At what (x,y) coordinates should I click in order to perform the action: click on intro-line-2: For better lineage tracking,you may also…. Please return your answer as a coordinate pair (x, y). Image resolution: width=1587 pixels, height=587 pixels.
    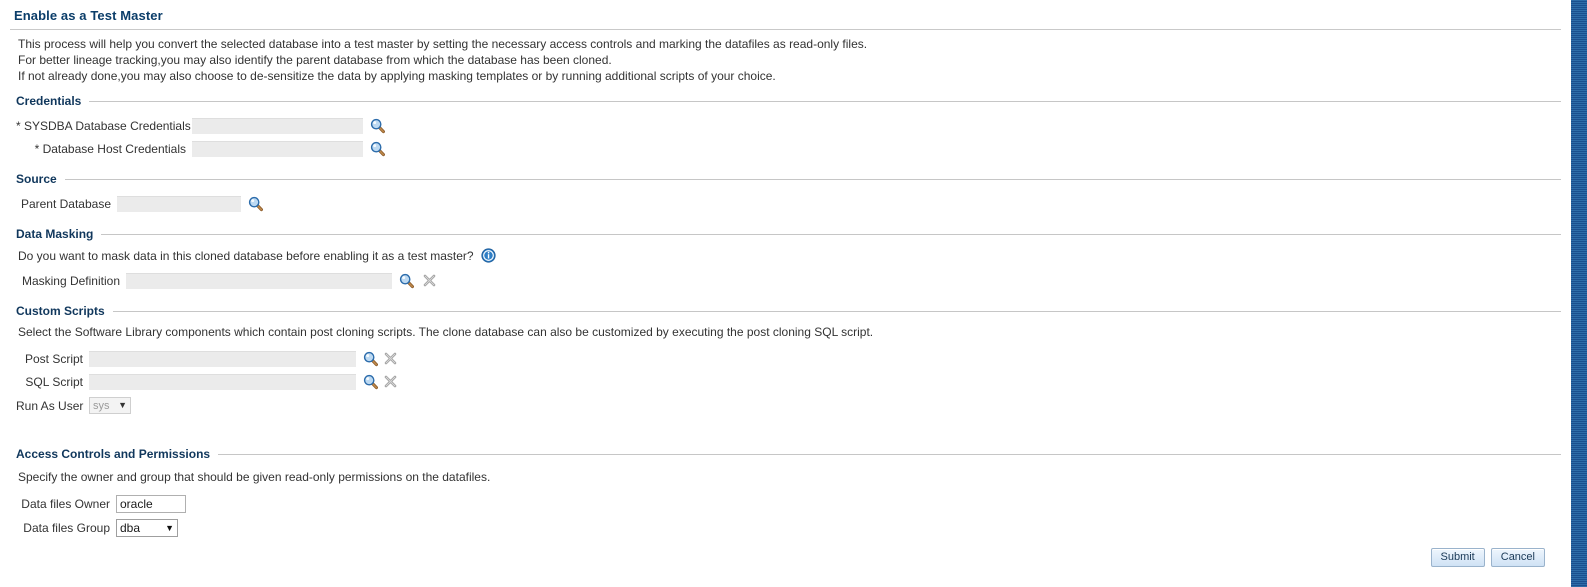
    Looking at the image, I should click on (315, 60).